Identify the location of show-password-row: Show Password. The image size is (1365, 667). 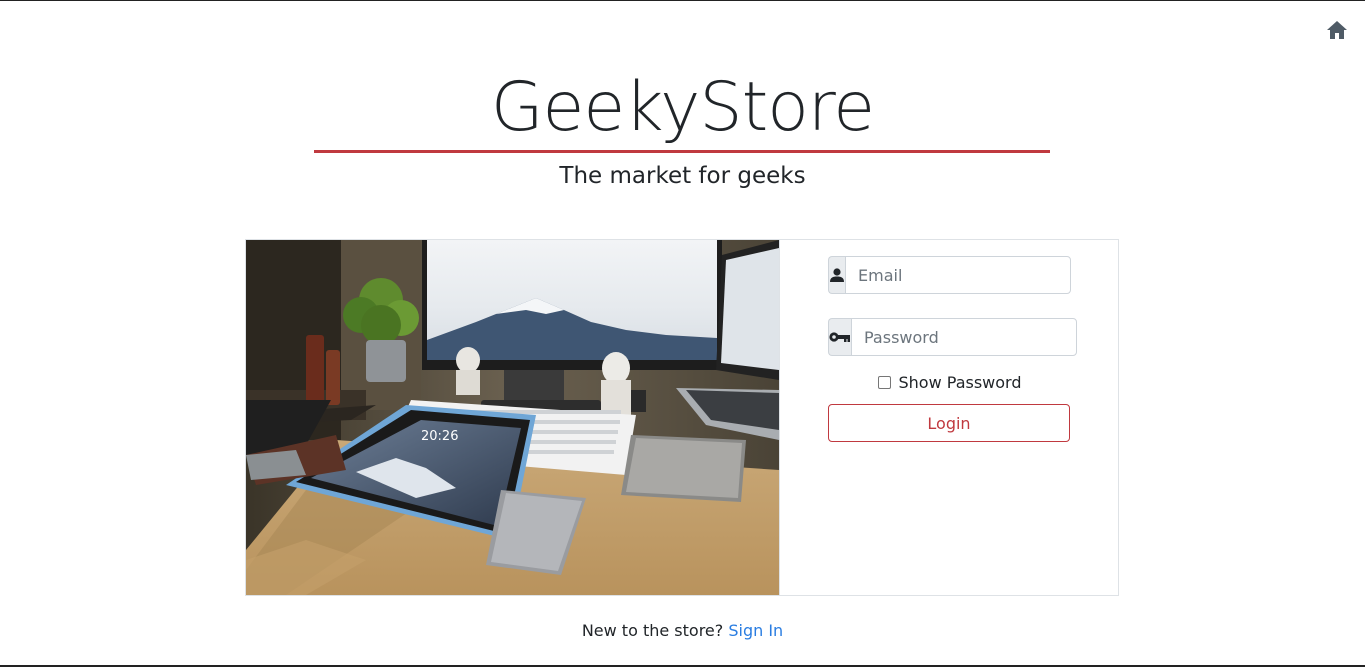
(949, 382).